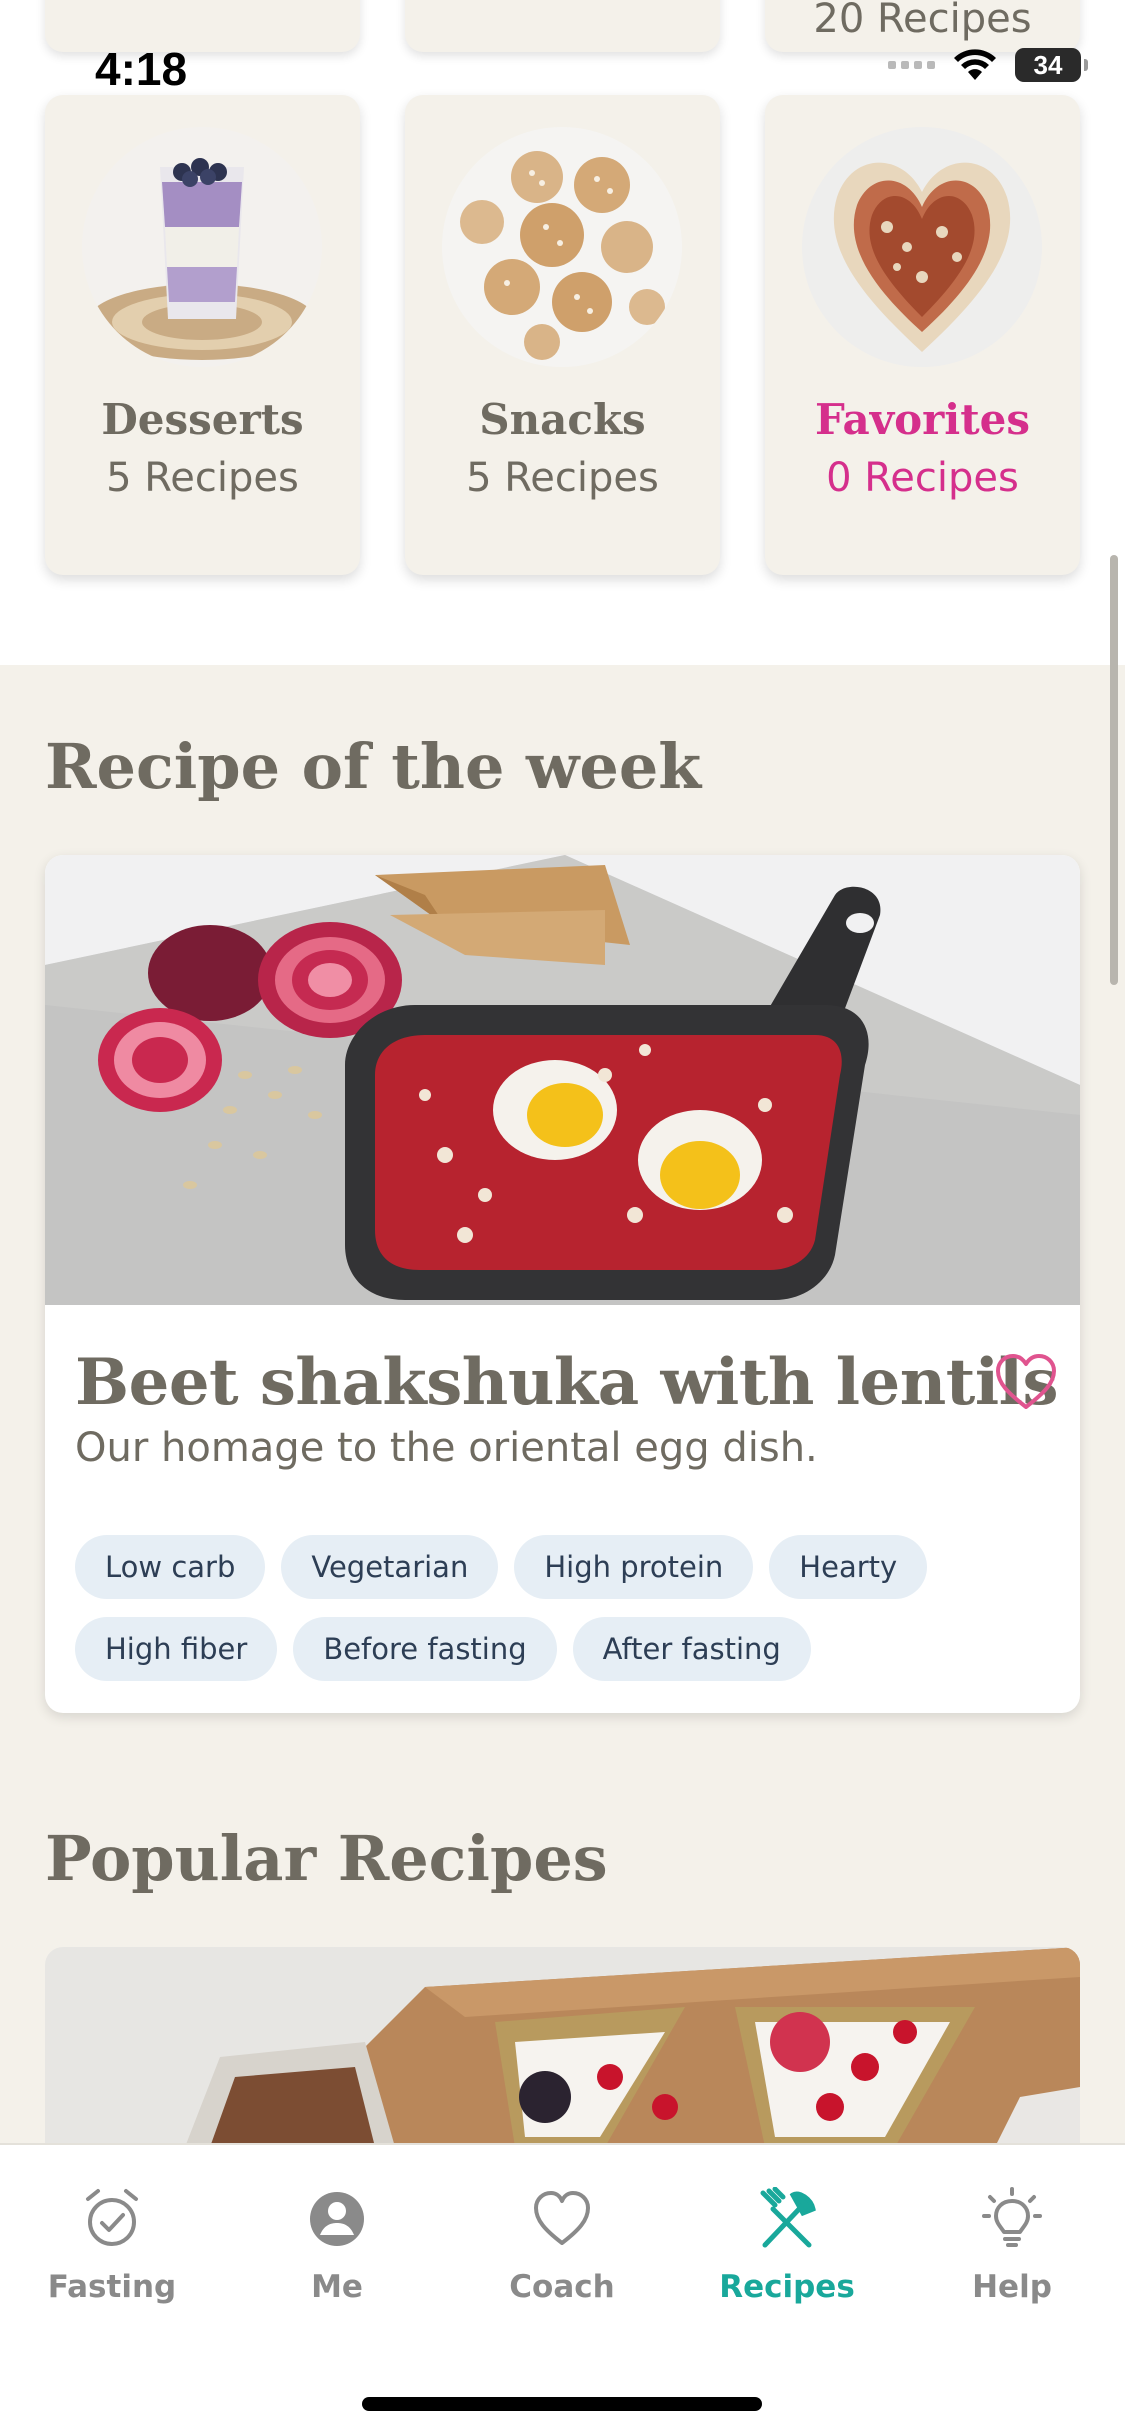  Describe the element at coordinates (1012, 2217) in the screenshot. I see `lightbulb-icon` at that location.